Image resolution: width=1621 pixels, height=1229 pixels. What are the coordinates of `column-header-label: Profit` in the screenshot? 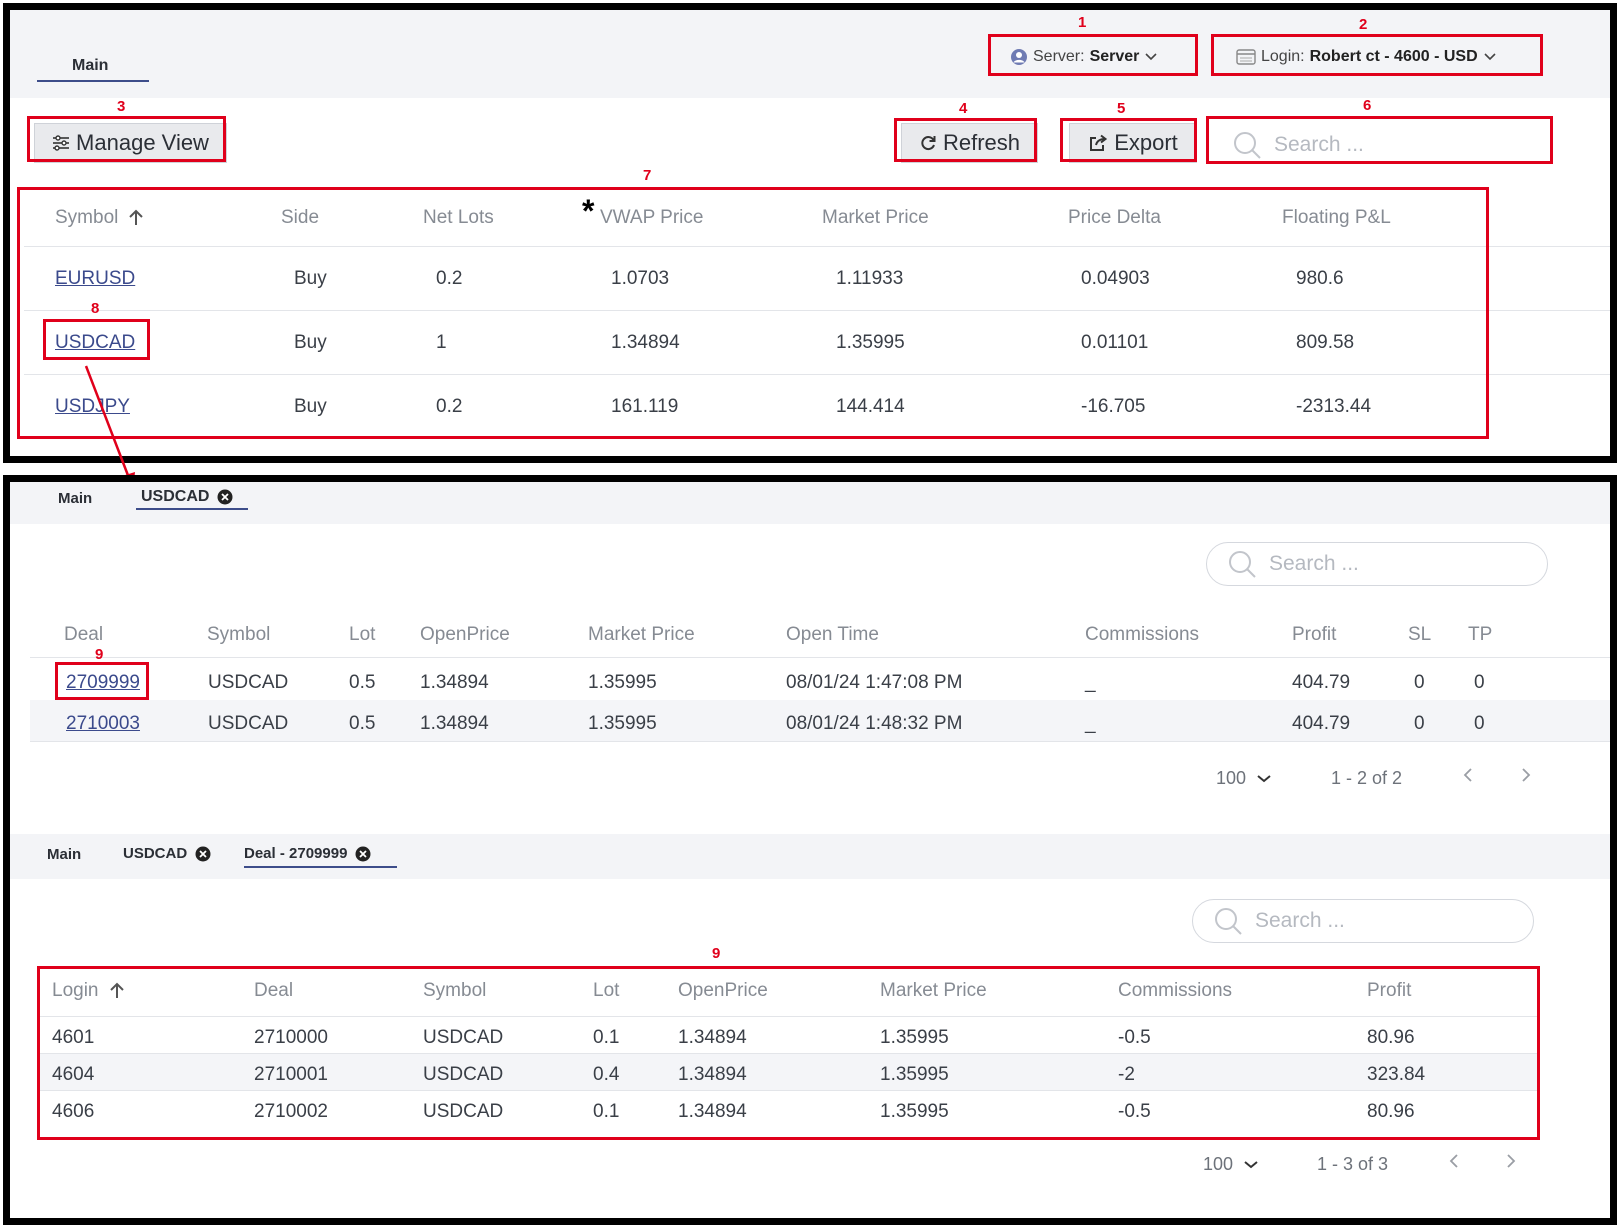 It's located at (1314, 634).